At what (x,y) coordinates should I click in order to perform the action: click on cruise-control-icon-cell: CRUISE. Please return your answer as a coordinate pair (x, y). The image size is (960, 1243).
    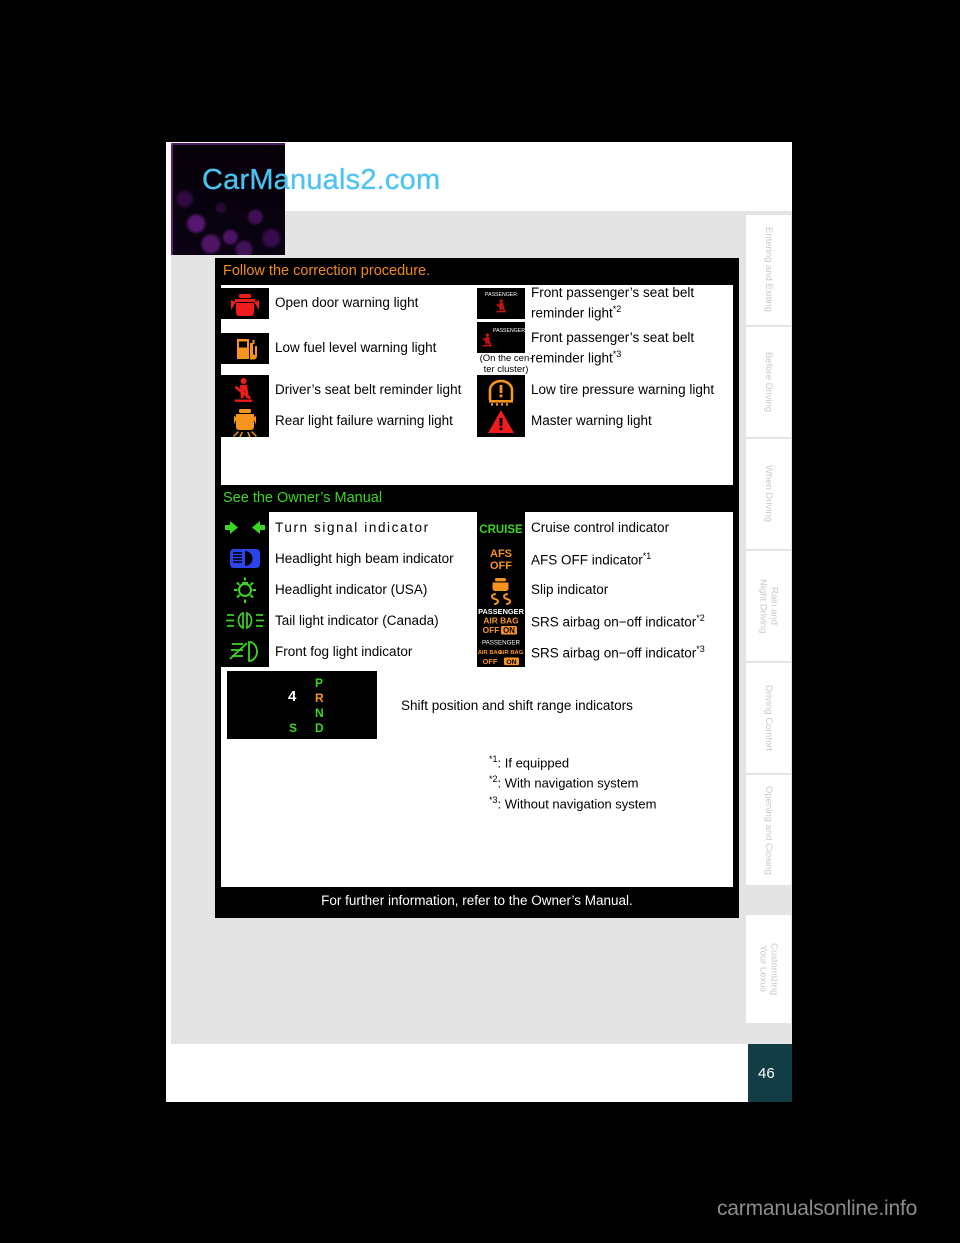
    Looking at the image, I should click on (504, 527).